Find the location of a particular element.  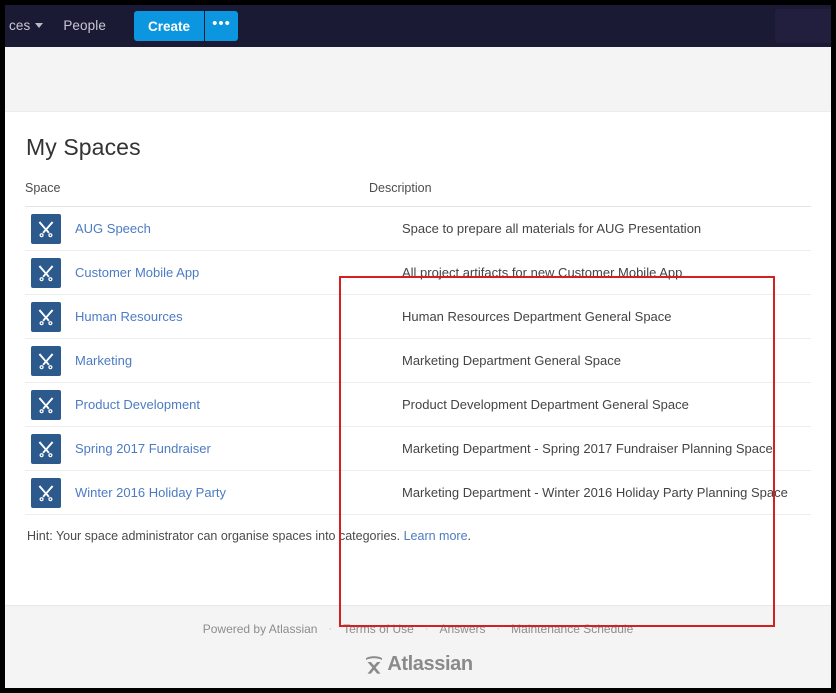

space-cell: Product Development is located at coordinates (197, 404).